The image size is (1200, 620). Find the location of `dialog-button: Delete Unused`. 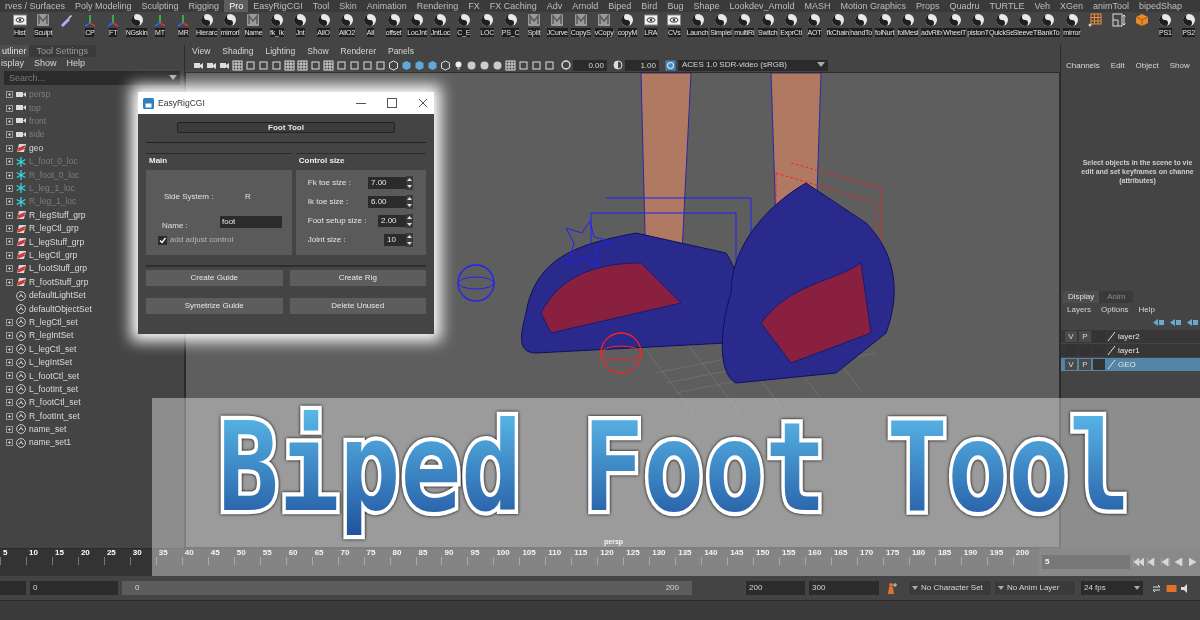

dialog-button: Delete Unused is located at coordinates (357, 306).